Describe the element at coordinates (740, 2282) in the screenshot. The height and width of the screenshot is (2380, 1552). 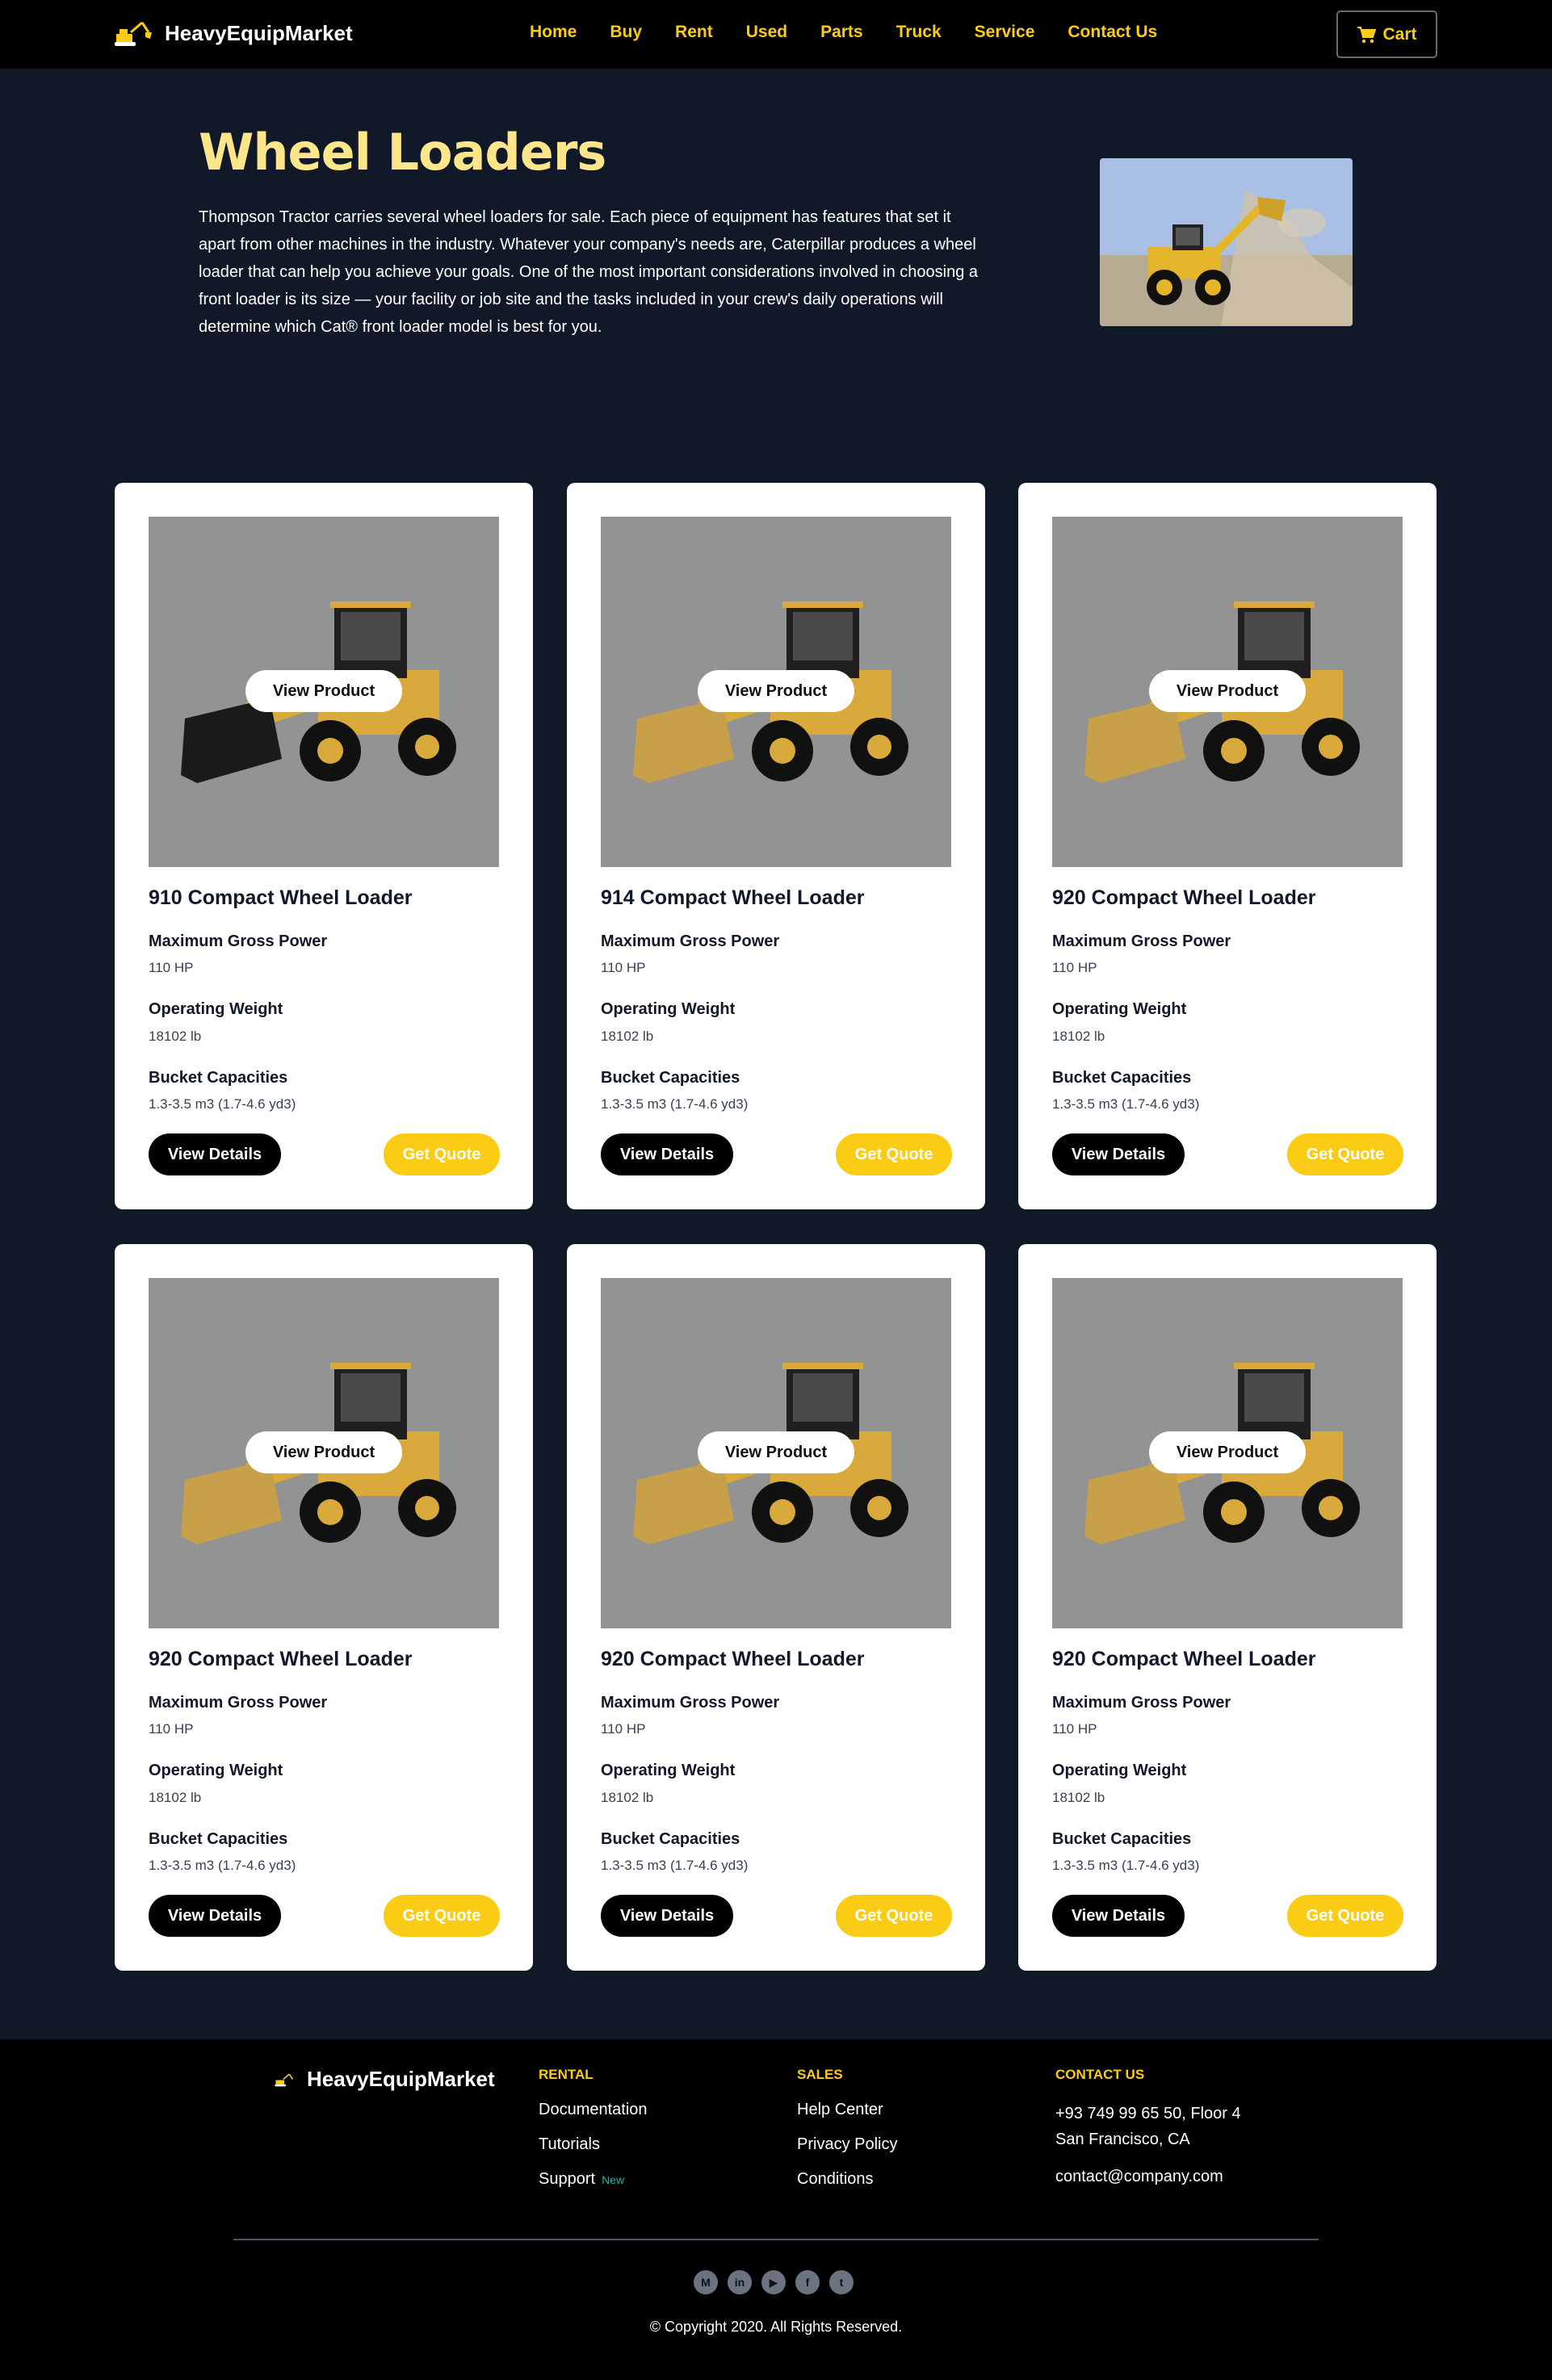
I see `linkedin-icon: in` at that location.